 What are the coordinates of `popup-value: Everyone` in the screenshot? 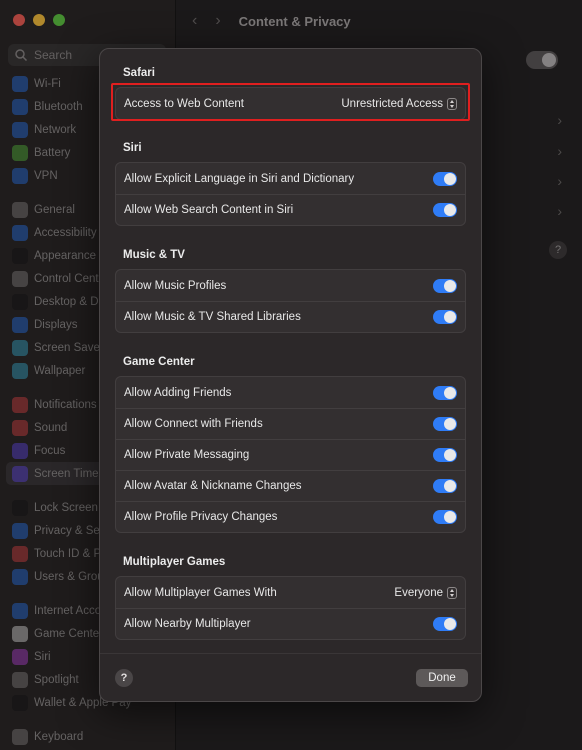 It's located at (418, 592).